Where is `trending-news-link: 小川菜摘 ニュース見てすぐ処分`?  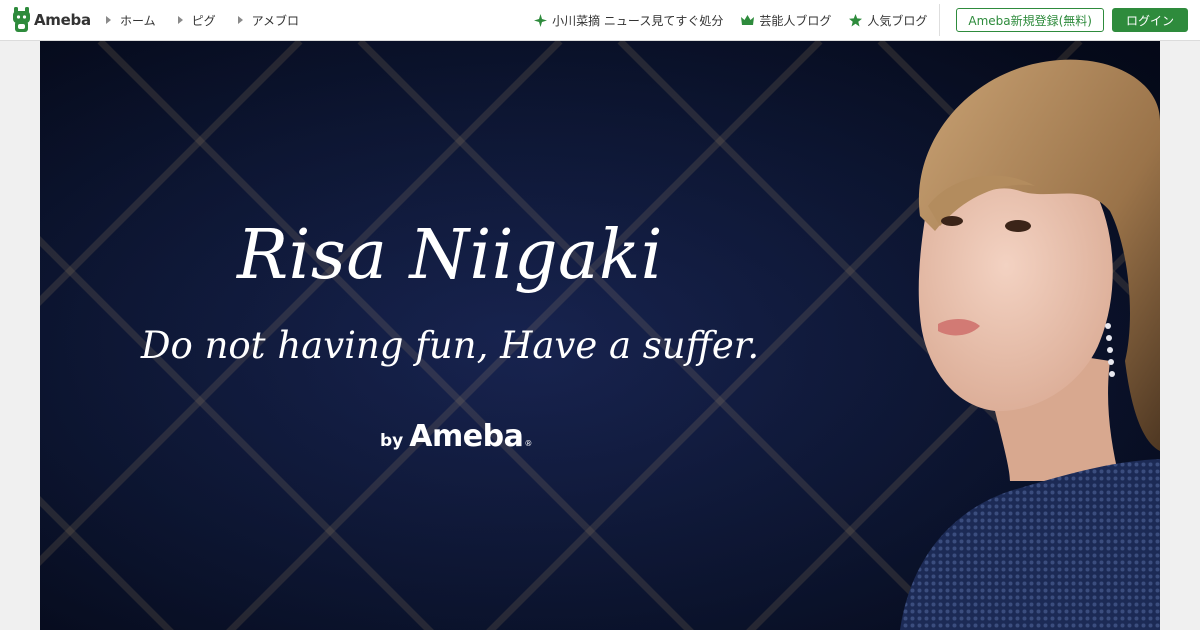 trending-news-link: 小川菜摘 ニュース見てすぐ処分 is located at coordinates (628, 20).